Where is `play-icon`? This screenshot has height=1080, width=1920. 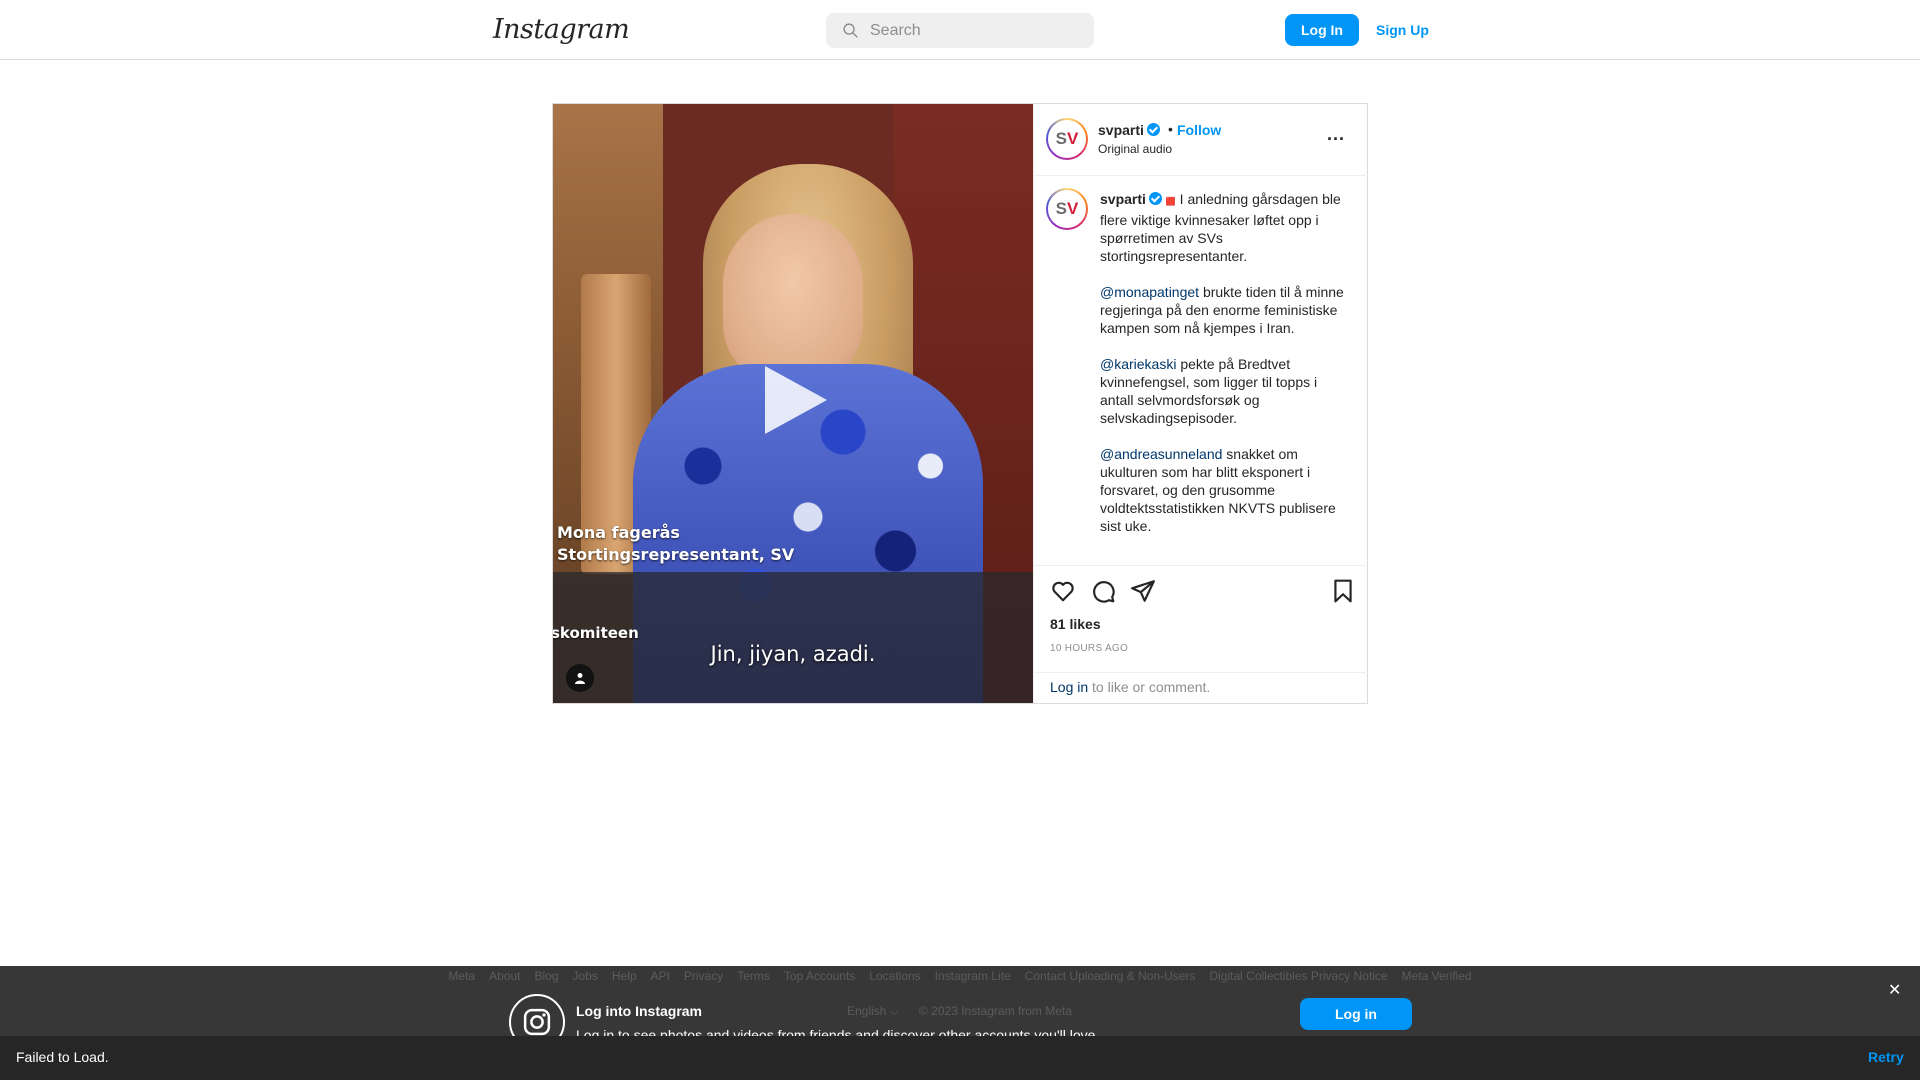
play-icon is located at coordinates (796, 400).